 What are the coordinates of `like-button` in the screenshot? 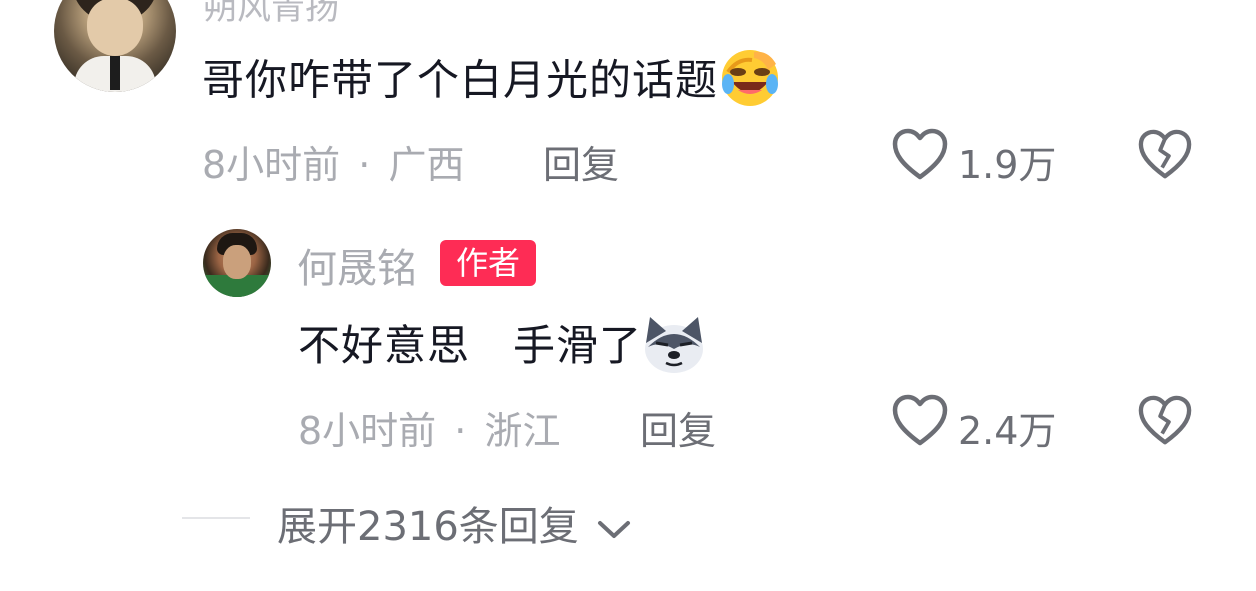 It's located at (920, 157).